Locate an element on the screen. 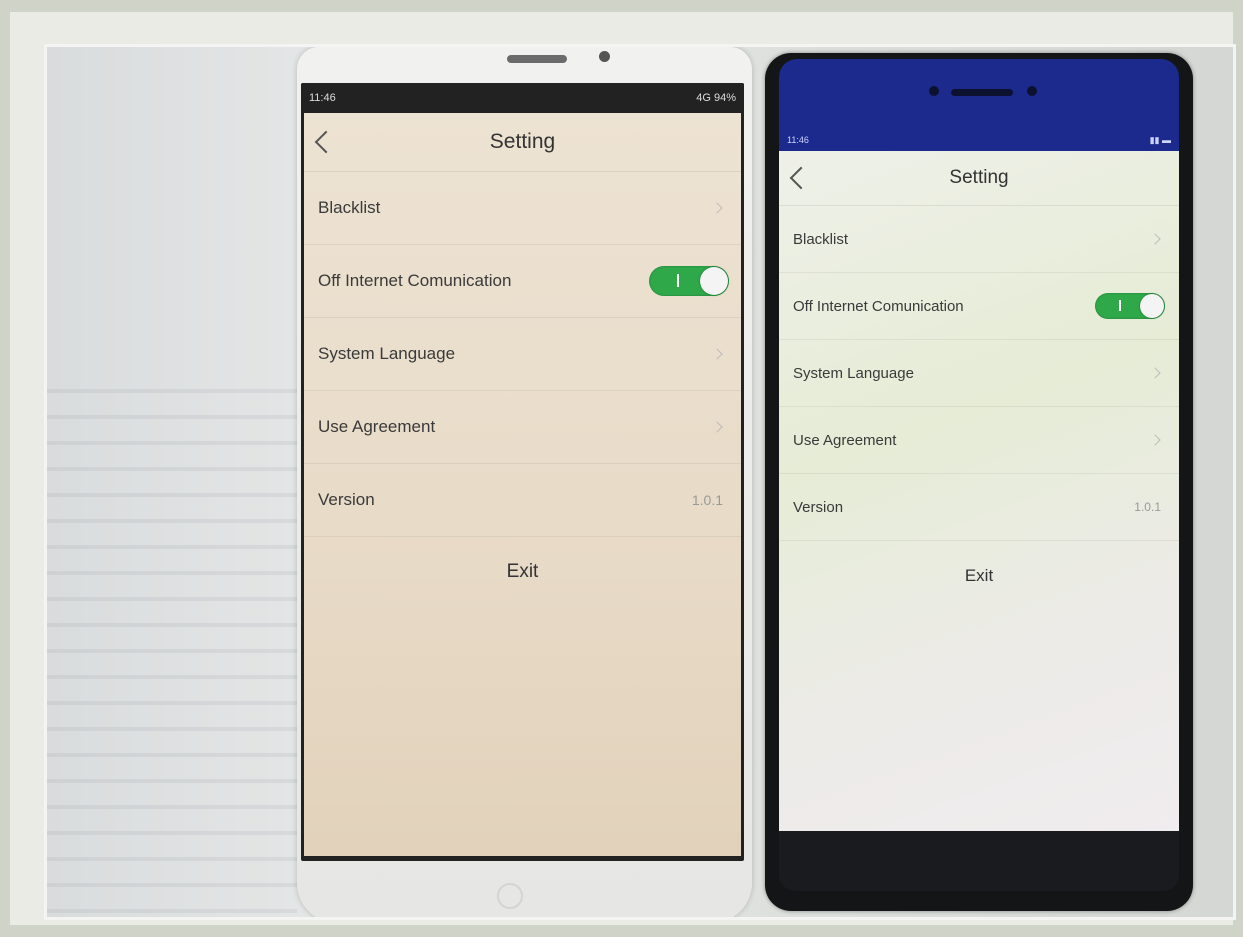 The image size is (1243, 937). background-paper is located at coordinates (172, 642).